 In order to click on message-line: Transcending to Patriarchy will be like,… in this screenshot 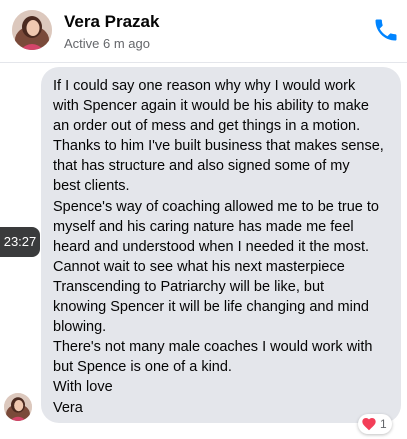, I will do `click(189, 286)`.